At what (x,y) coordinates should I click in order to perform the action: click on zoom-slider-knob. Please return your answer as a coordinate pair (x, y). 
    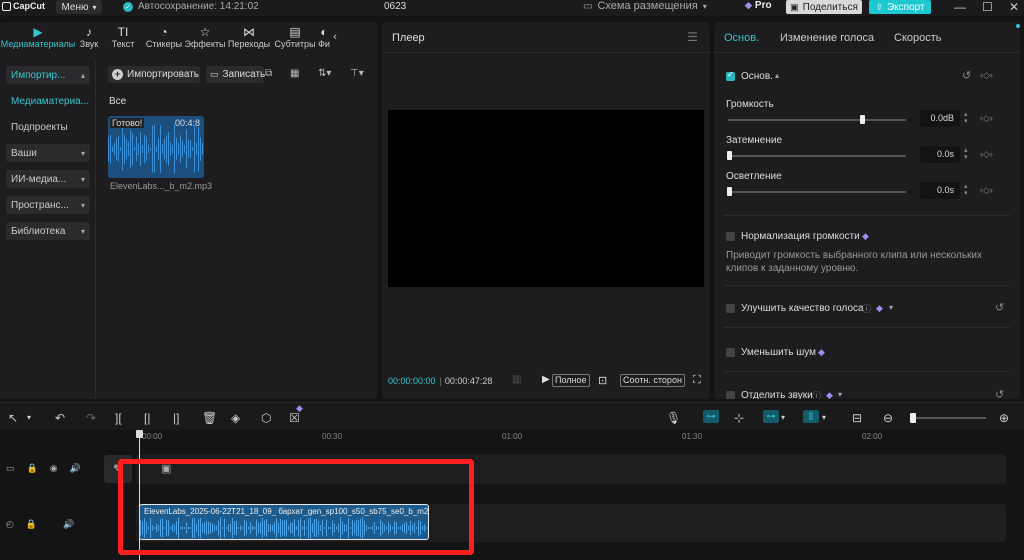
    Looking at the image, I should click on (913, 418).